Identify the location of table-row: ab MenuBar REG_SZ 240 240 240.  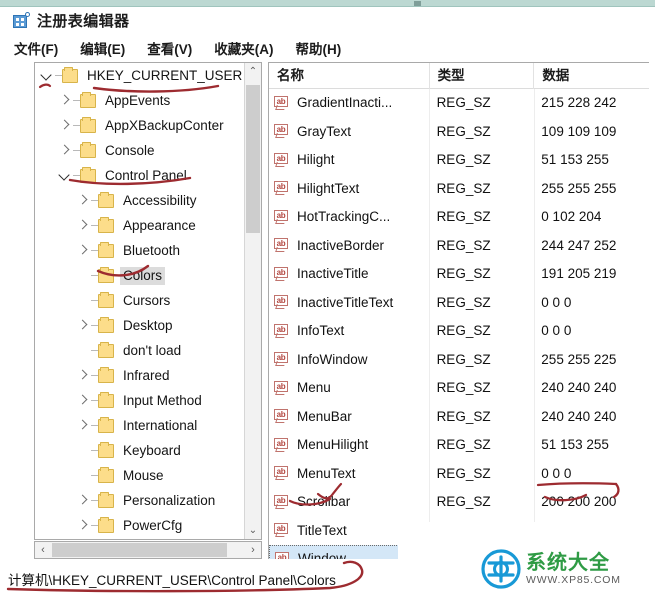
(459, 417).